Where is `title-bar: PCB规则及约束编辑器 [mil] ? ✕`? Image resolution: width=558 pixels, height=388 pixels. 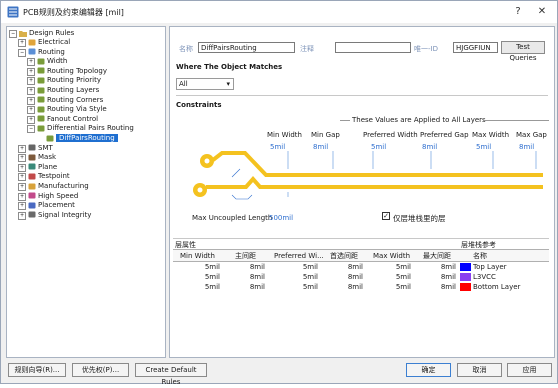 title-bar: PCB规则及约束编辑器 [mil] ? ✕ is located at coordinates (279, 12).